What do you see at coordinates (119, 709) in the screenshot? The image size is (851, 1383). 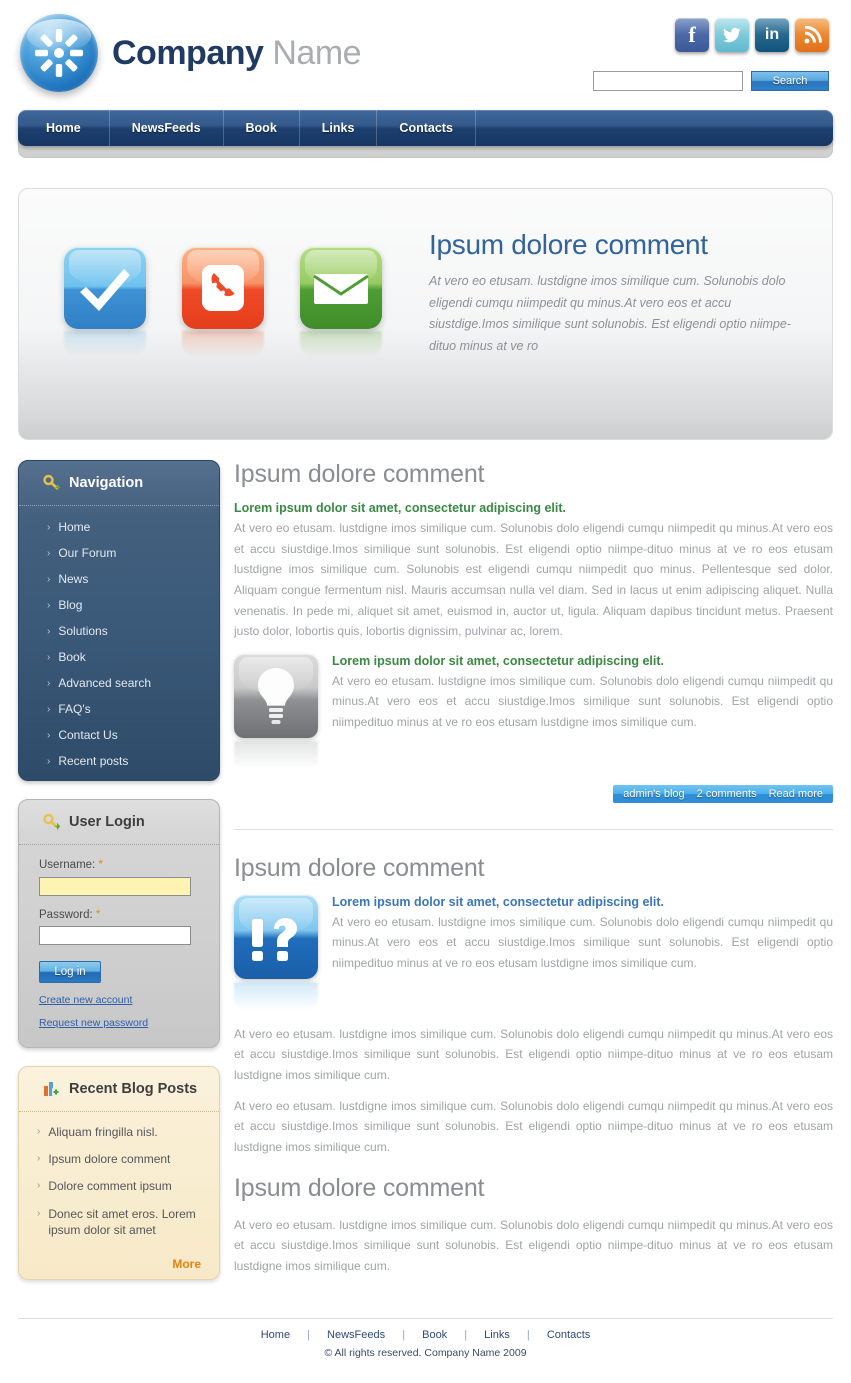 I see `sidebar-item-faqs: › FAQ's` at bounding box center [119, 709].